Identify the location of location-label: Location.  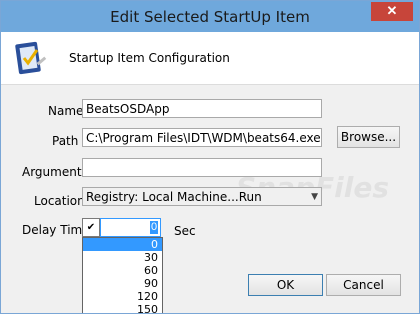
(59, 201).